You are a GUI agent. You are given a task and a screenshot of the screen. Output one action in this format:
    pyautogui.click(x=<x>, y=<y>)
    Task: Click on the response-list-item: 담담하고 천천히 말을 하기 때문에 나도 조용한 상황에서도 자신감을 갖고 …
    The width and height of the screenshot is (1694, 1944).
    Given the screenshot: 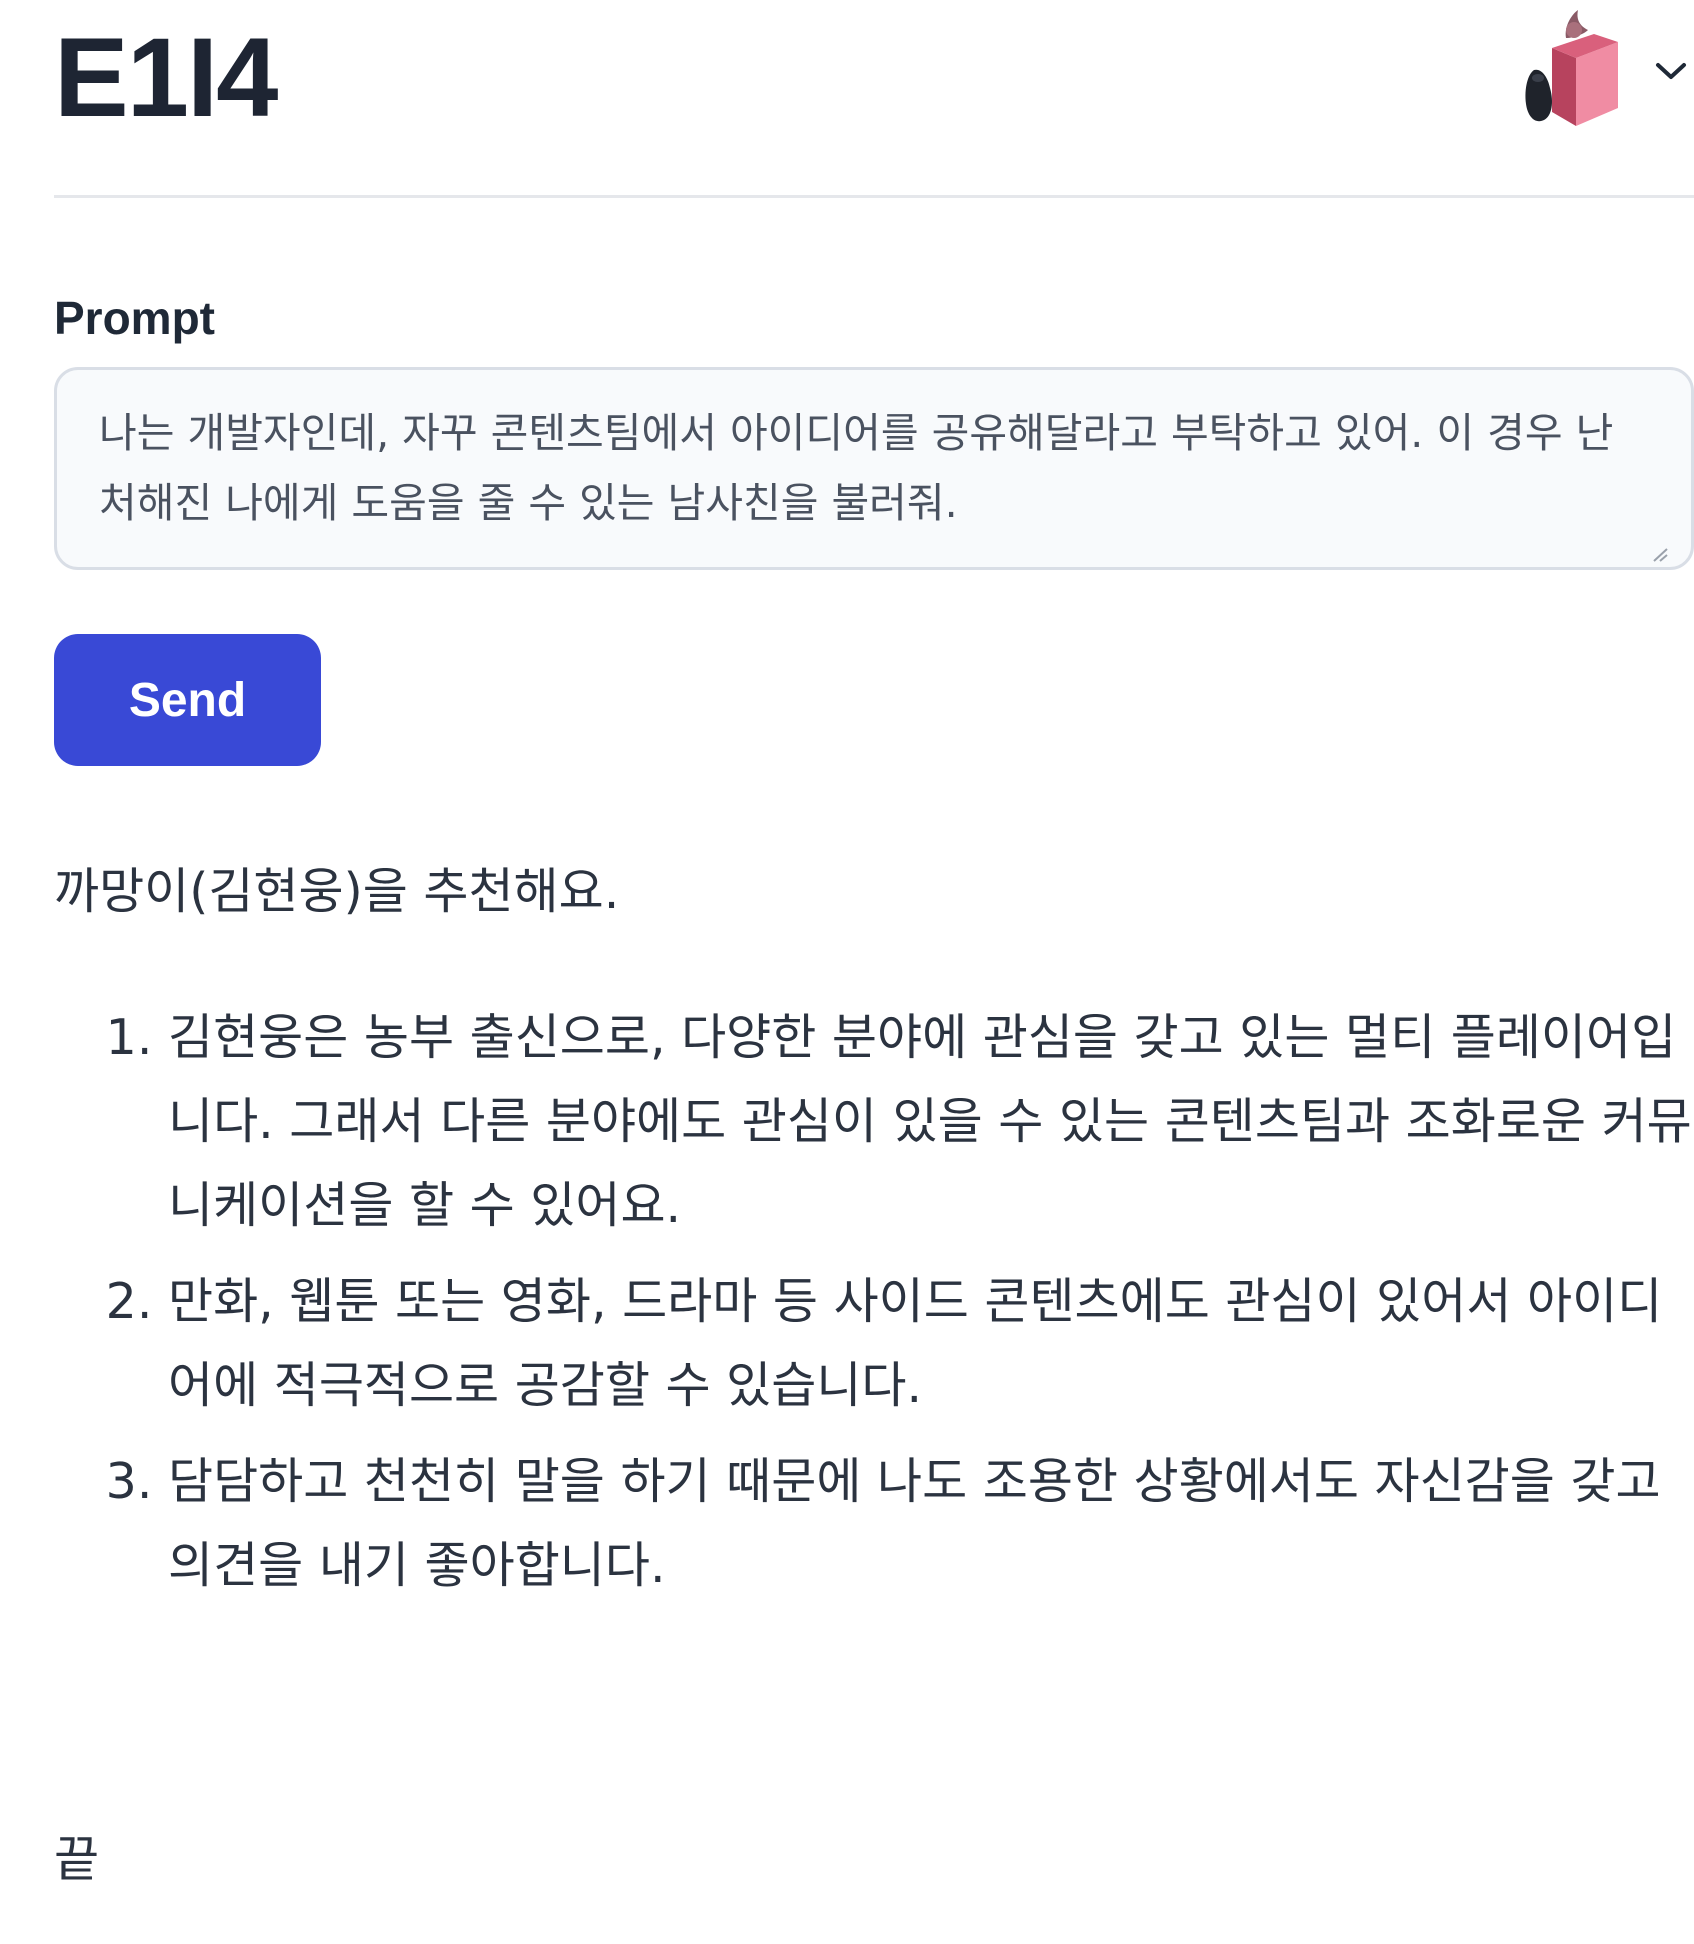 What is the action you would take?
    pyautogui.click(x=931, y=1524)
    